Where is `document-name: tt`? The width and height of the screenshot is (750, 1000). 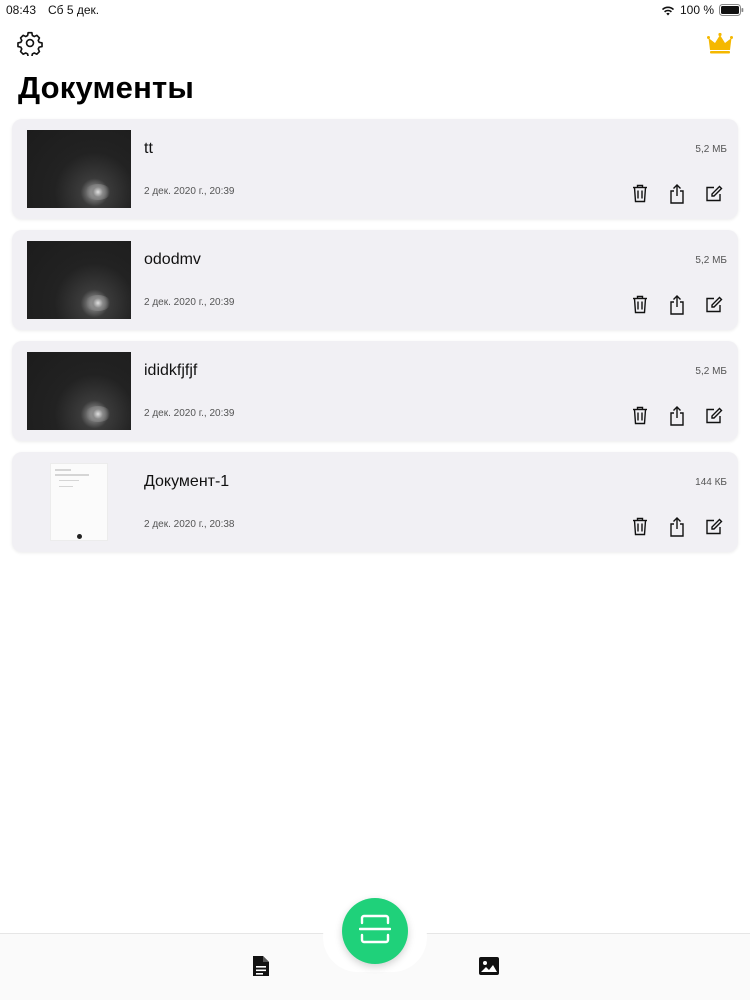
document-name: tt is located at coordinates (148, 148).